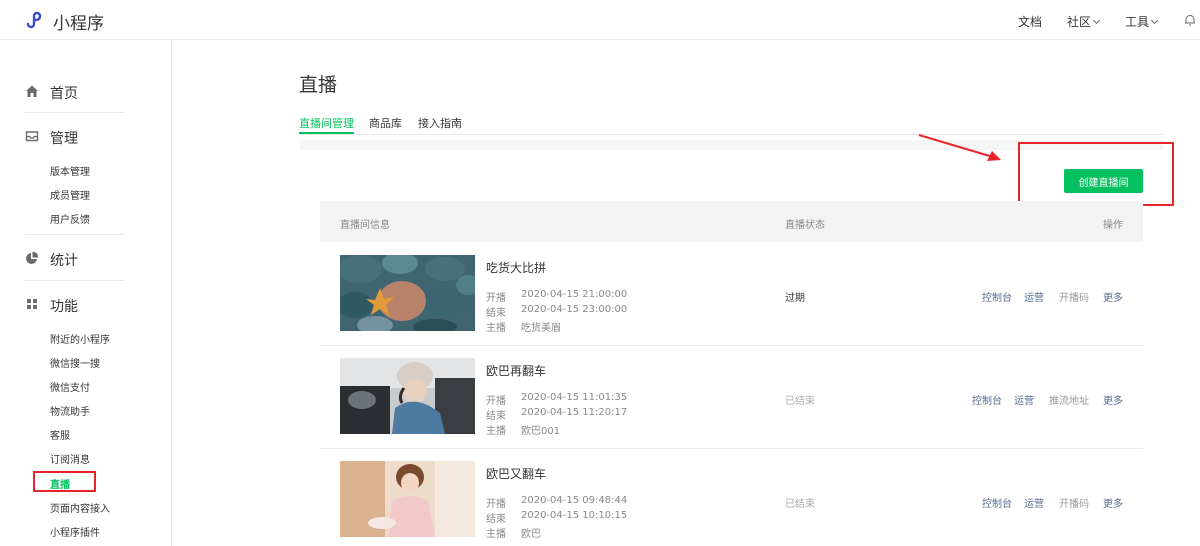 This screenshot has width=1200, height=546. I want to click on end-time: 2020-04-15 23:00:00, so click(574, 309).